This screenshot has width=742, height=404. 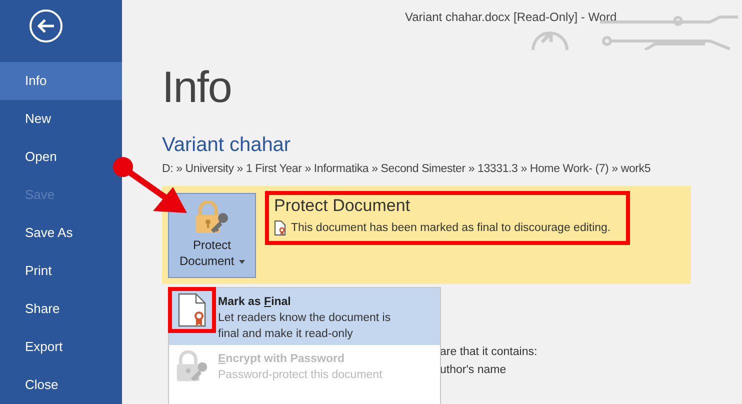 I want to click on menu-item-title: Mark as Final, so click(x=255, y=302).